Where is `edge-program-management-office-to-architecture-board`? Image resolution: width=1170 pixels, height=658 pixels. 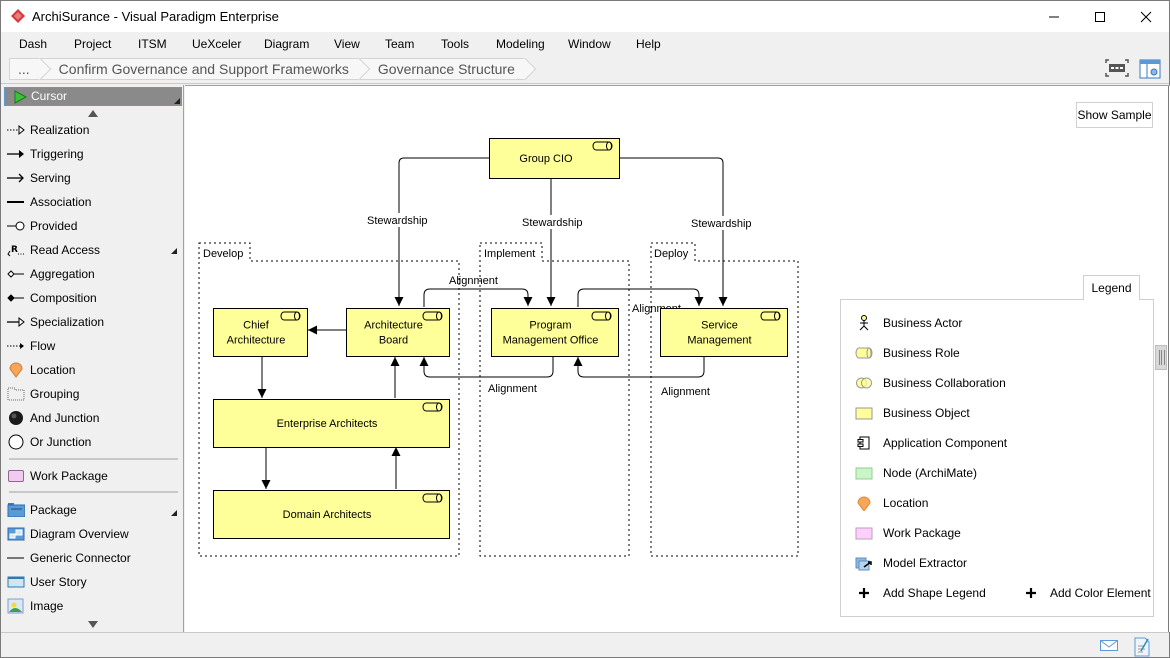 edge-program-management-office-to-architecture-board is located at coordinates (486, 367).